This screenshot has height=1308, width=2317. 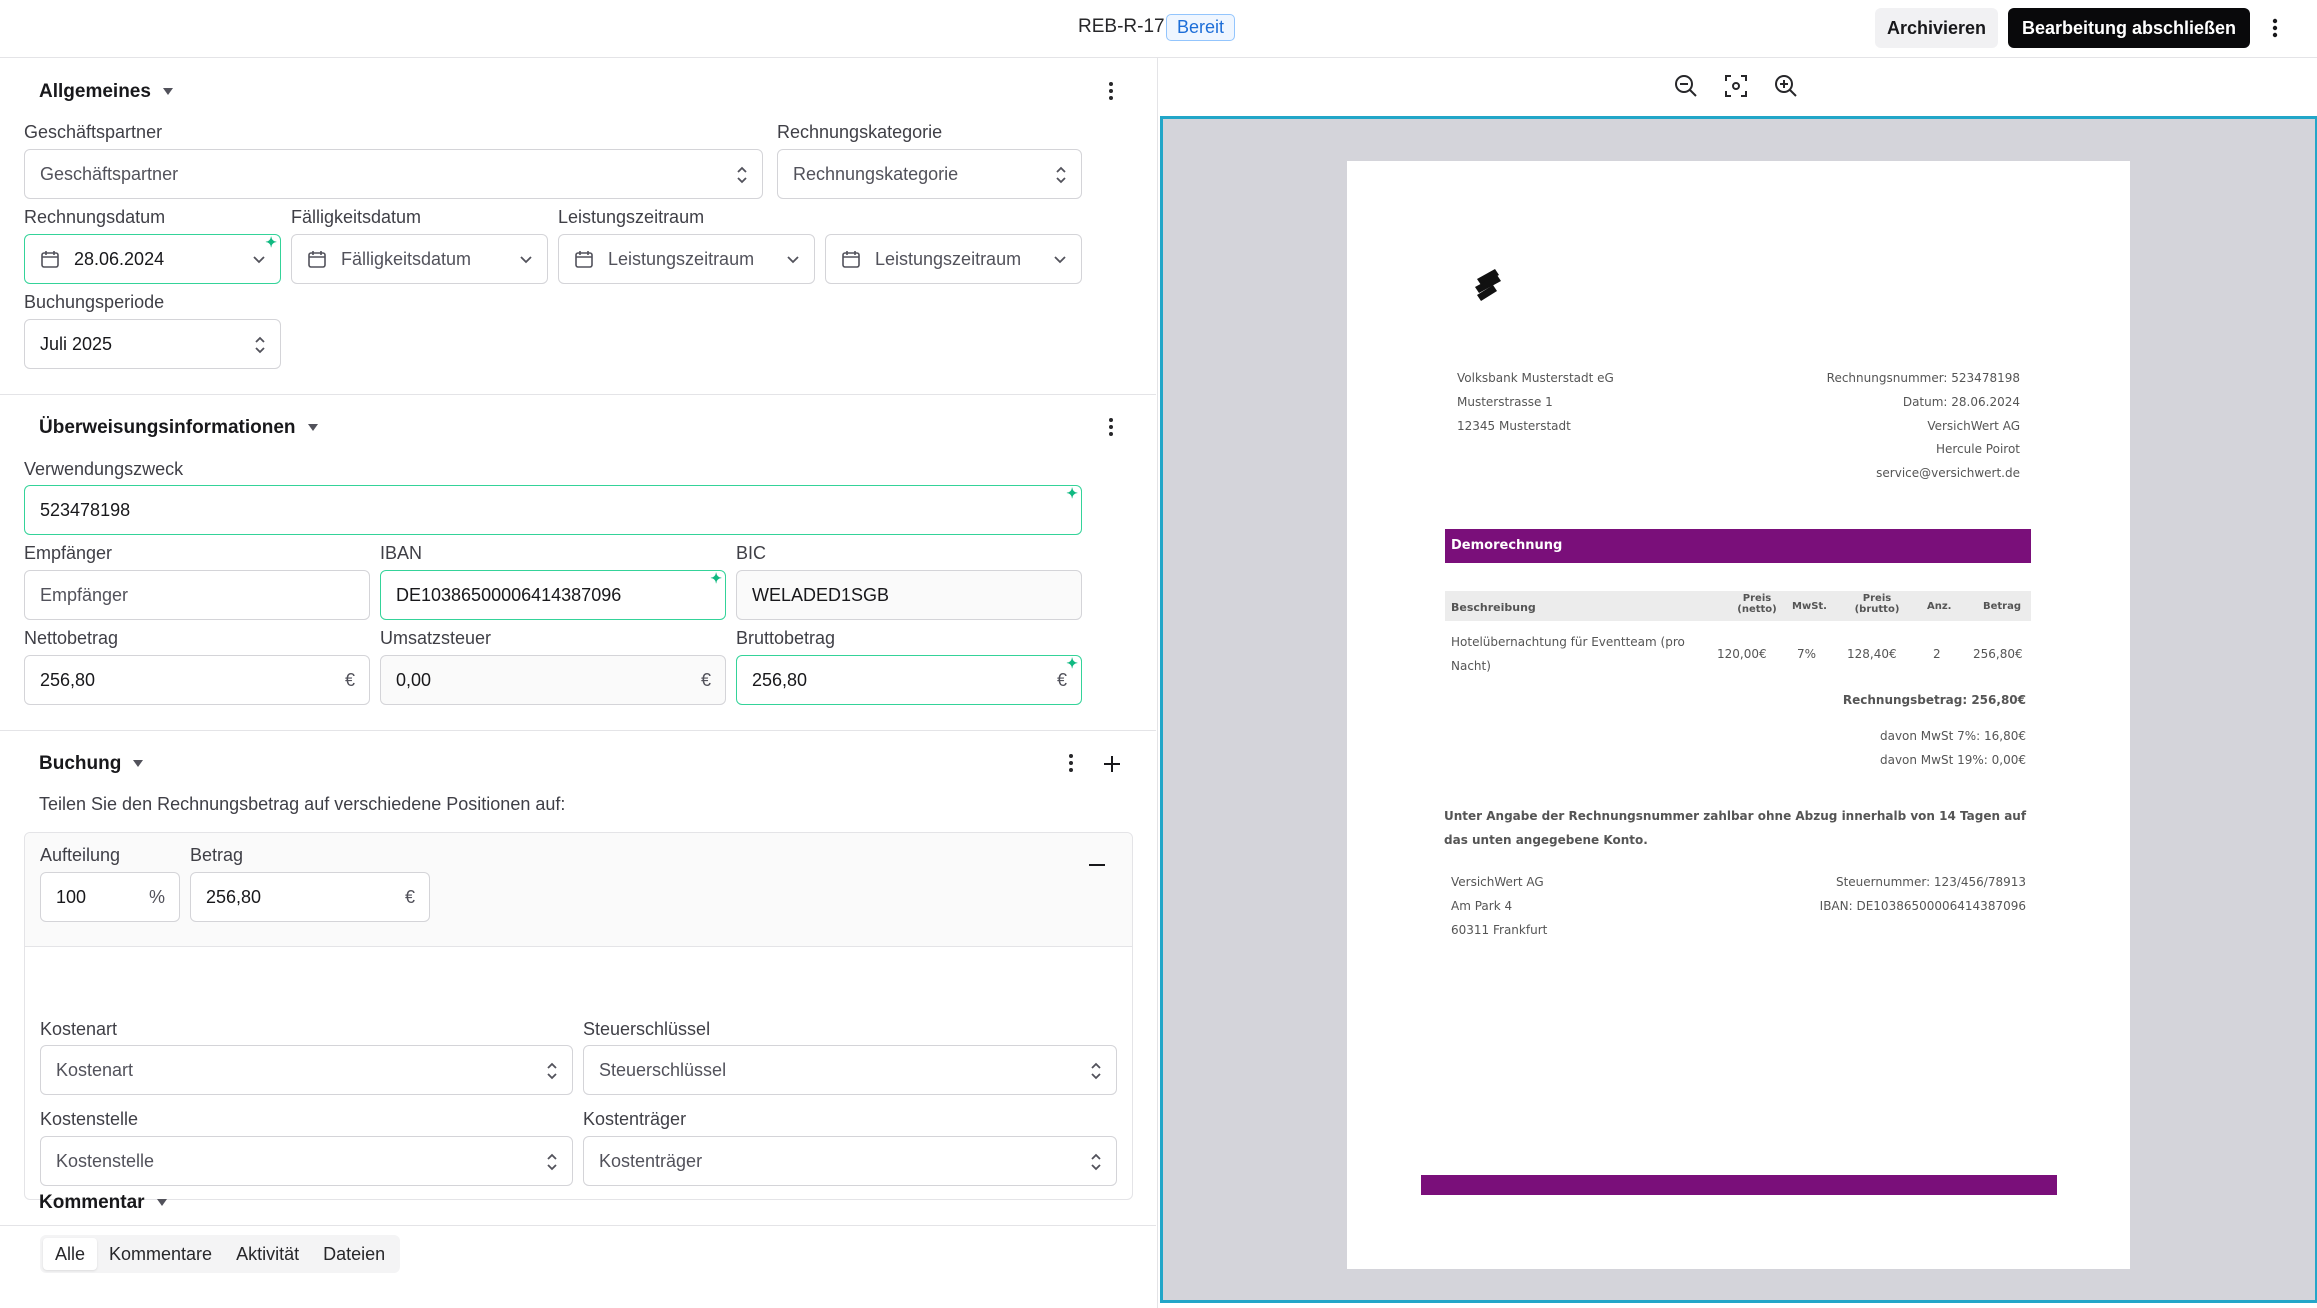 I want to click on split-percent-input: 100 %, so click(x=110, y=897).